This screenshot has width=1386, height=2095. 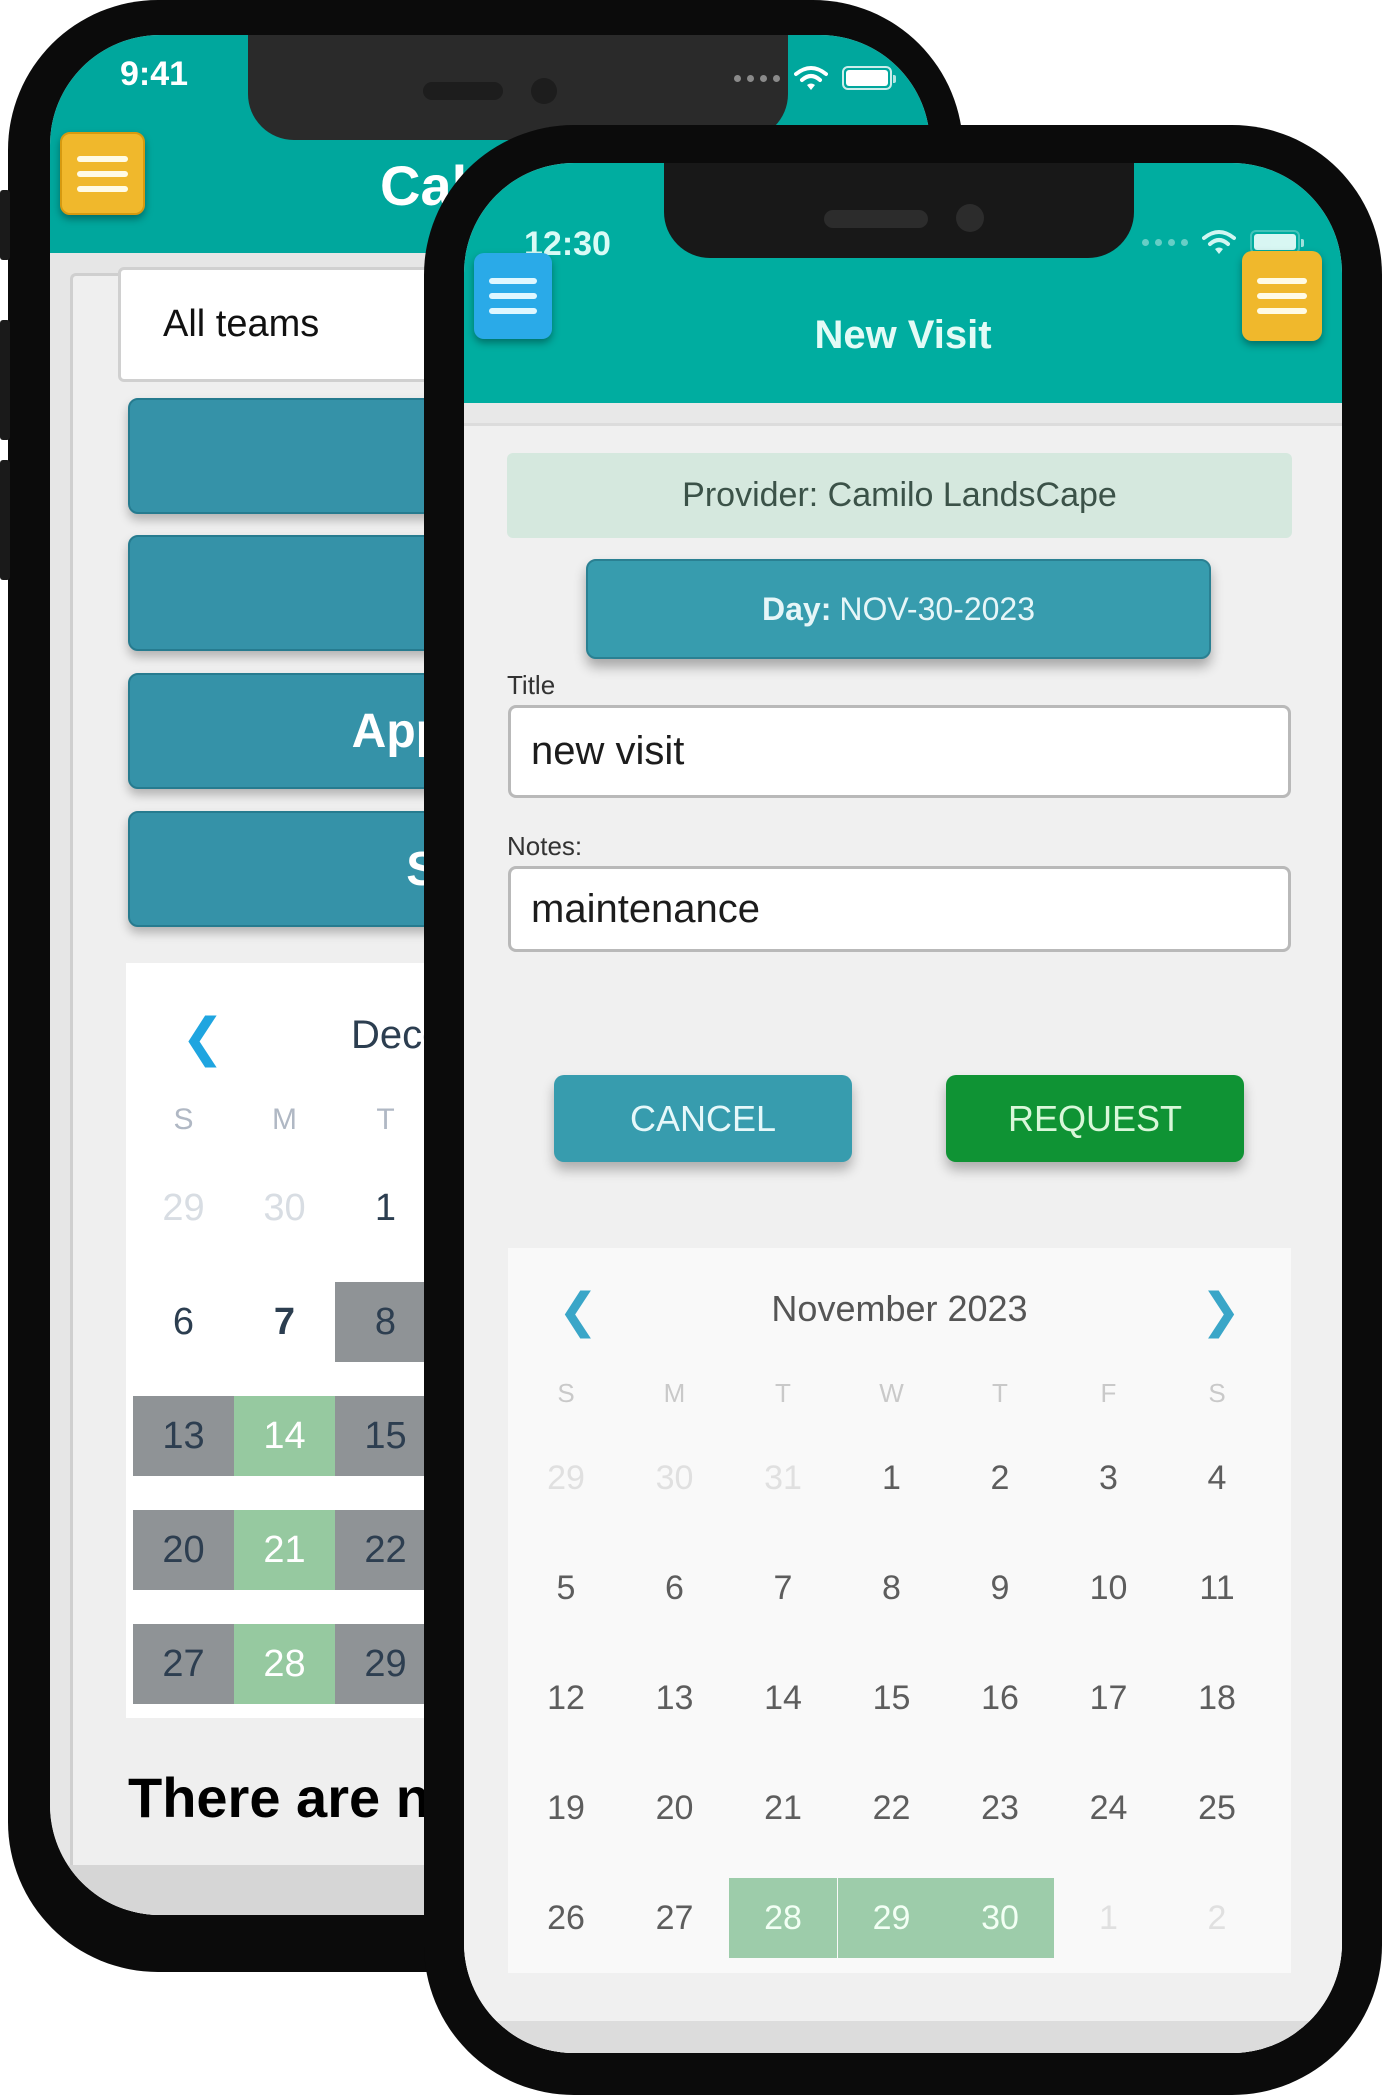 What do you see at coordinates (531, 685) in the screenshot?
I see `title-label: Title` at bounding box center [531, 685].